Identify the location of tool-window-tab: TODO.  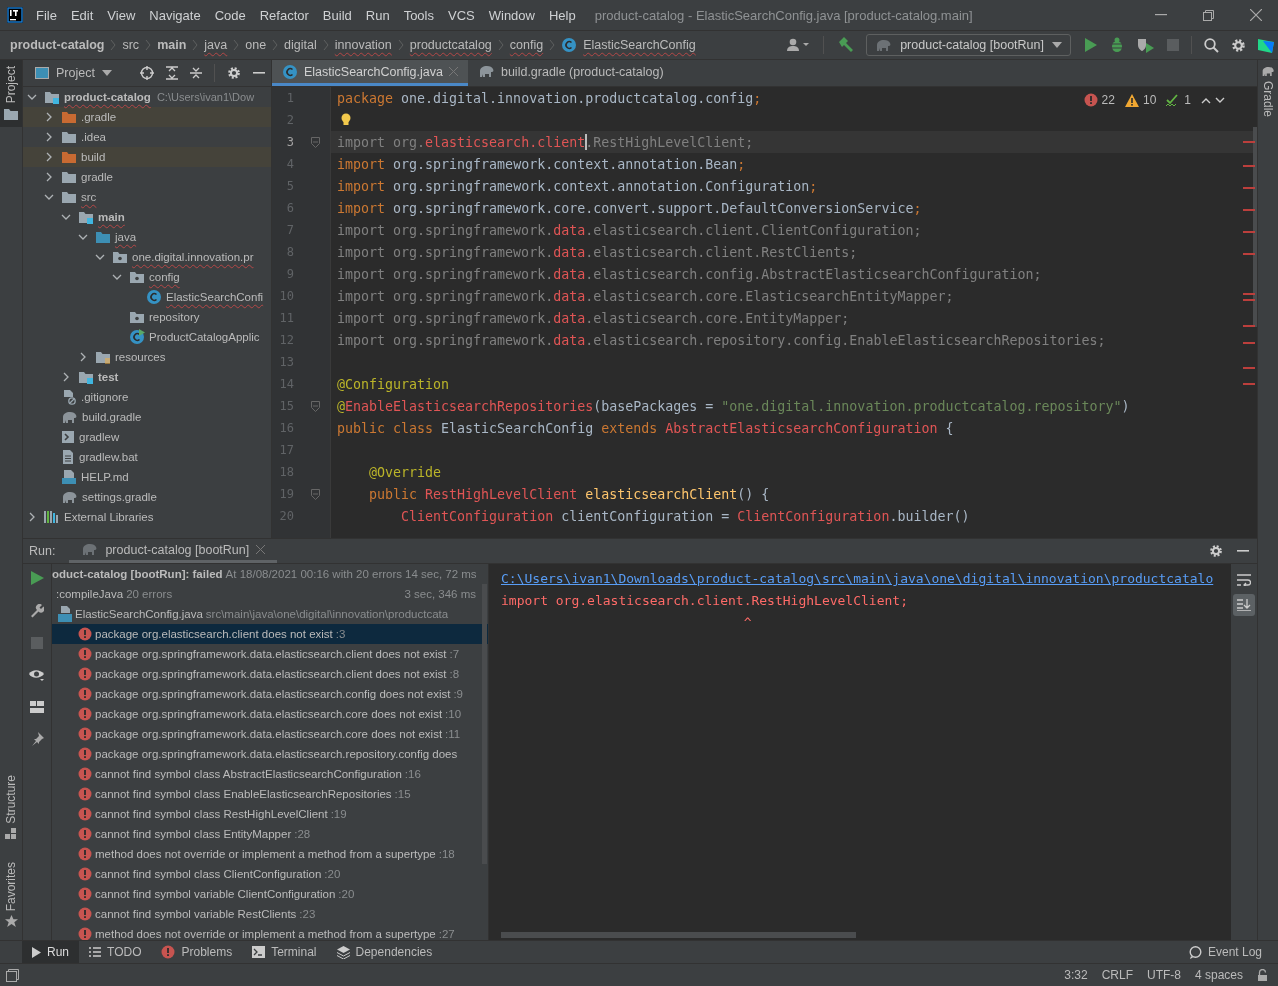
(115, 952).